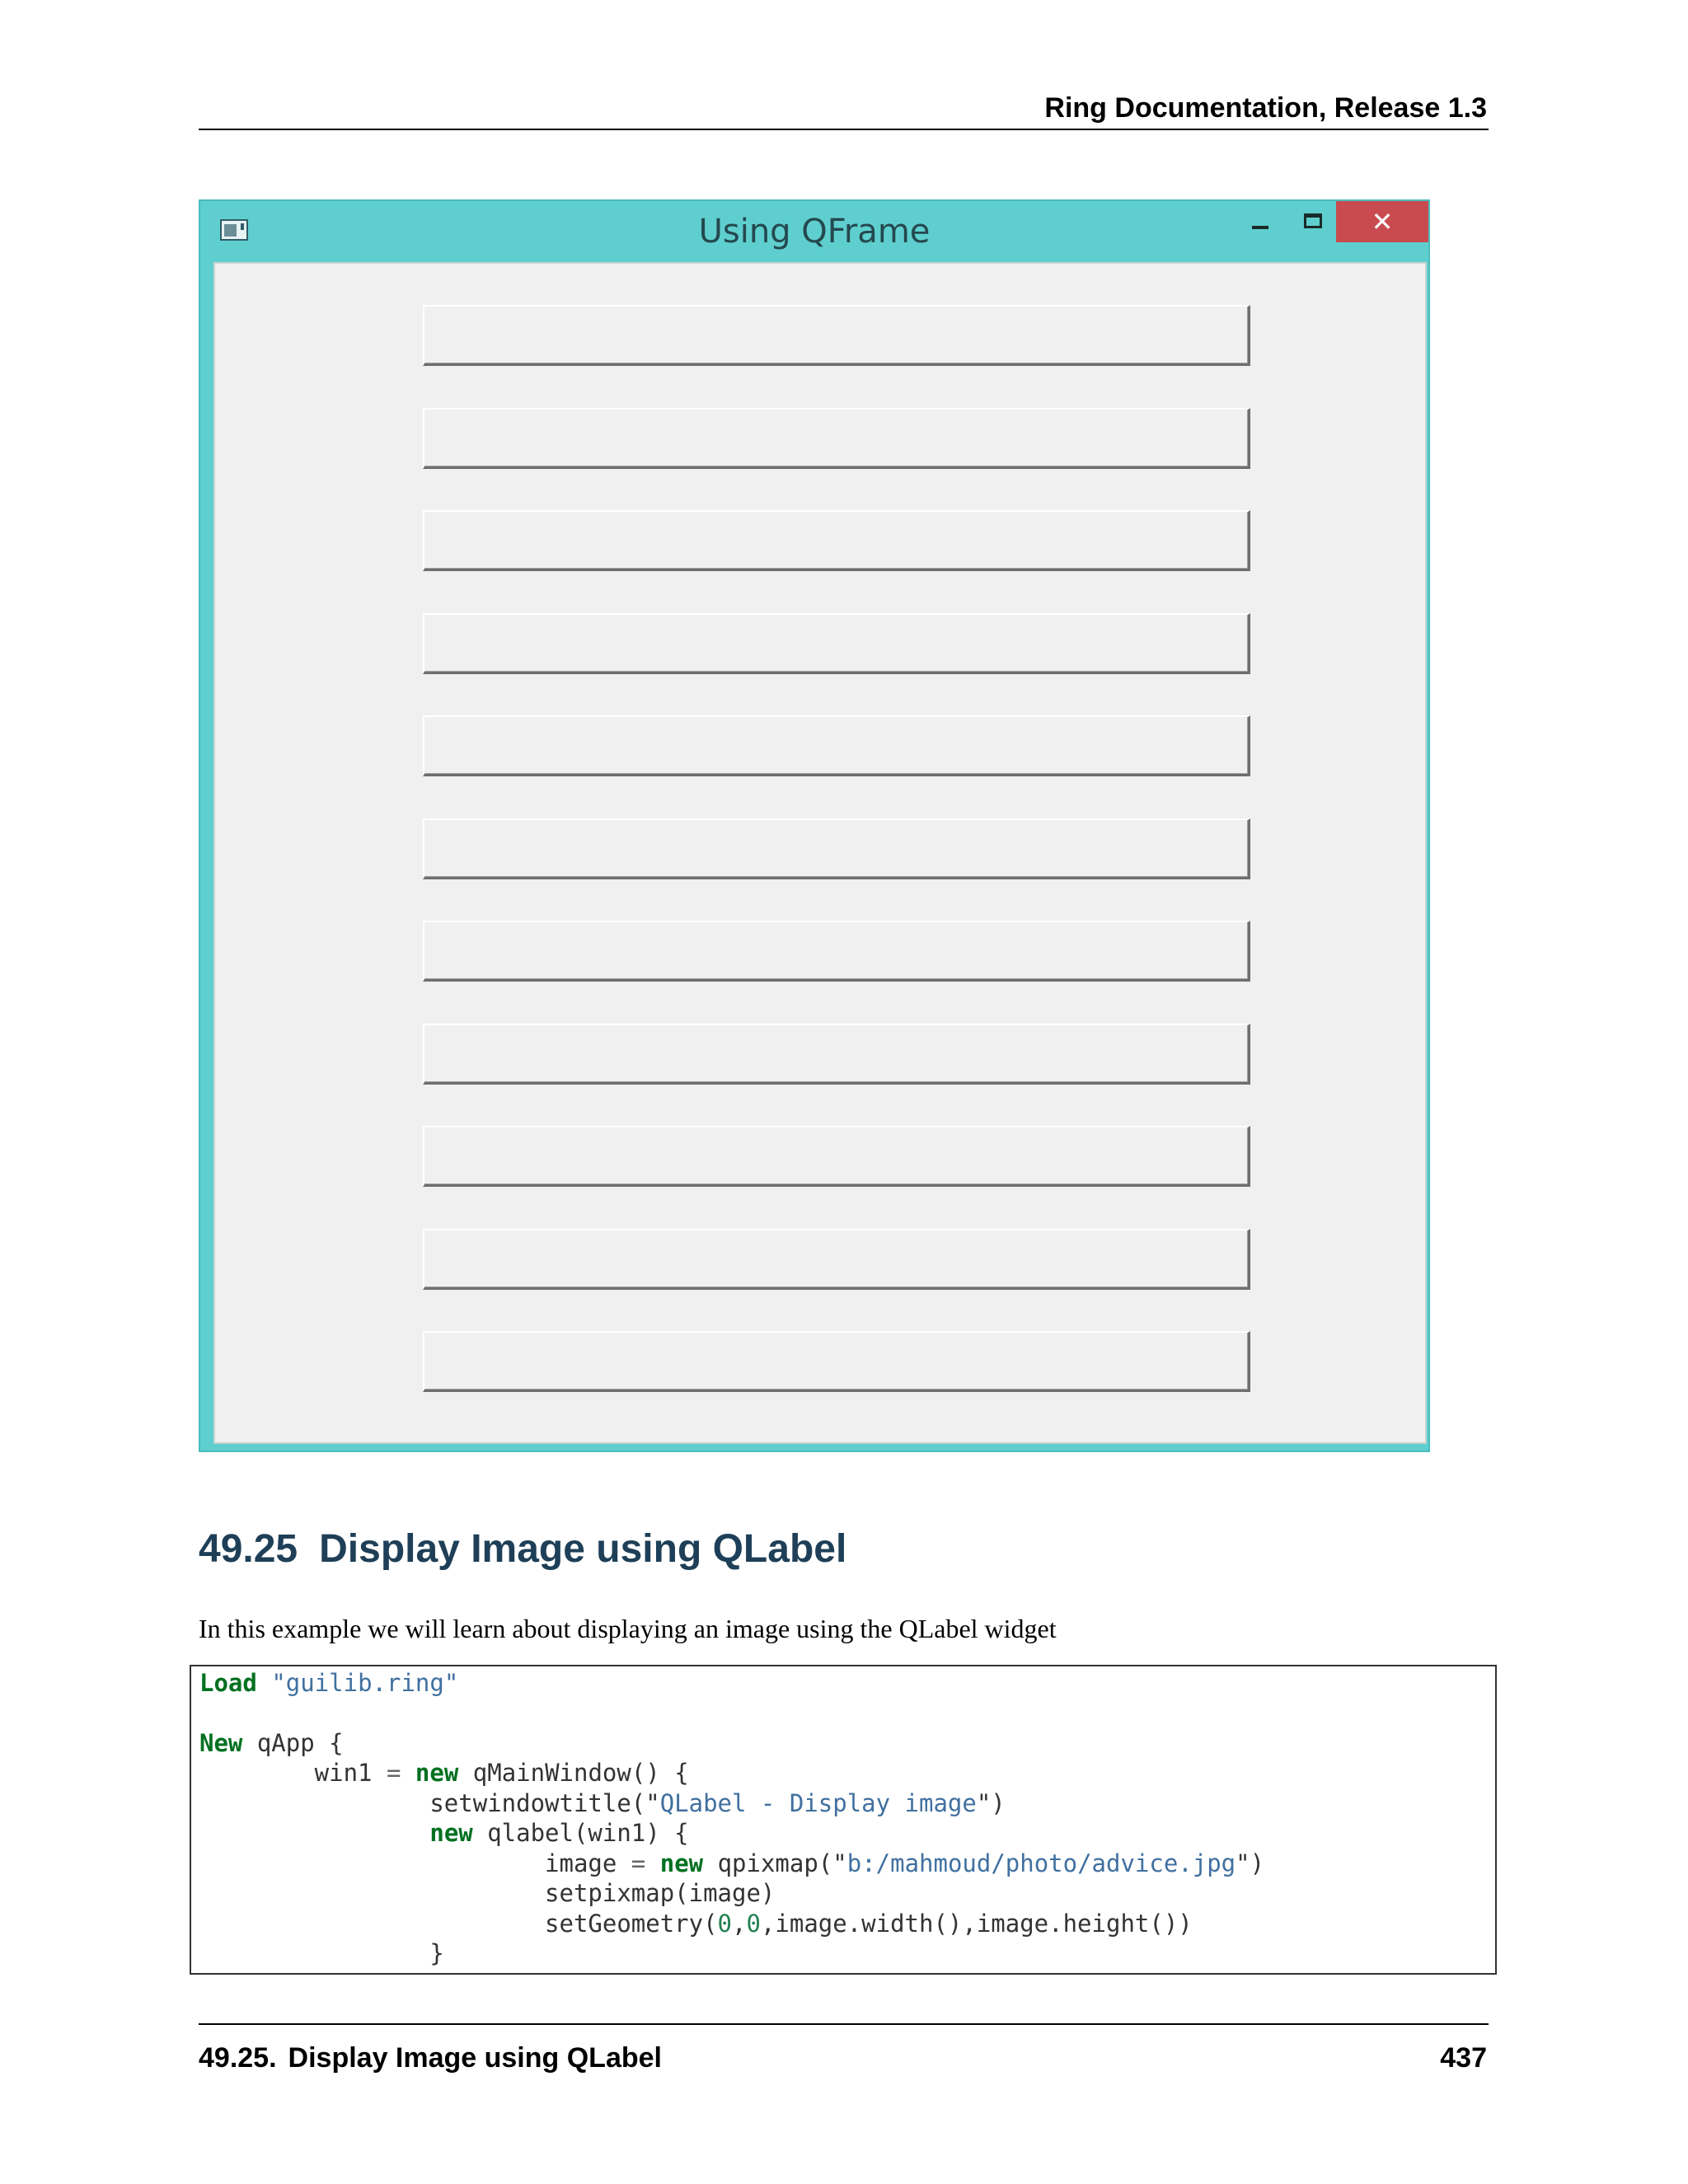  Describe the element at coordinates (844, 129) in the screenshot. I see `header-rule` at that location.